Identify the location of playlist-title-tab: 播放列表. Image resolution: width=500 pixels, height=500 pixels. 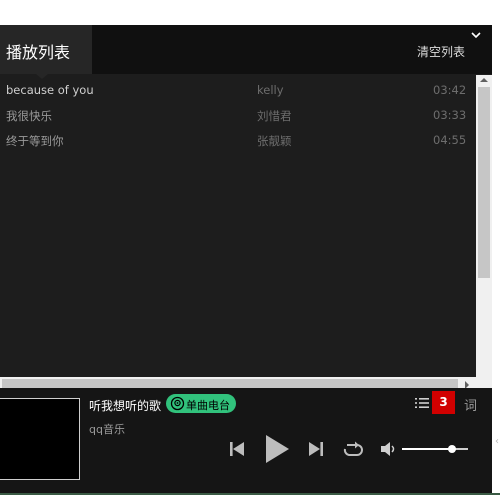
(46, 49).